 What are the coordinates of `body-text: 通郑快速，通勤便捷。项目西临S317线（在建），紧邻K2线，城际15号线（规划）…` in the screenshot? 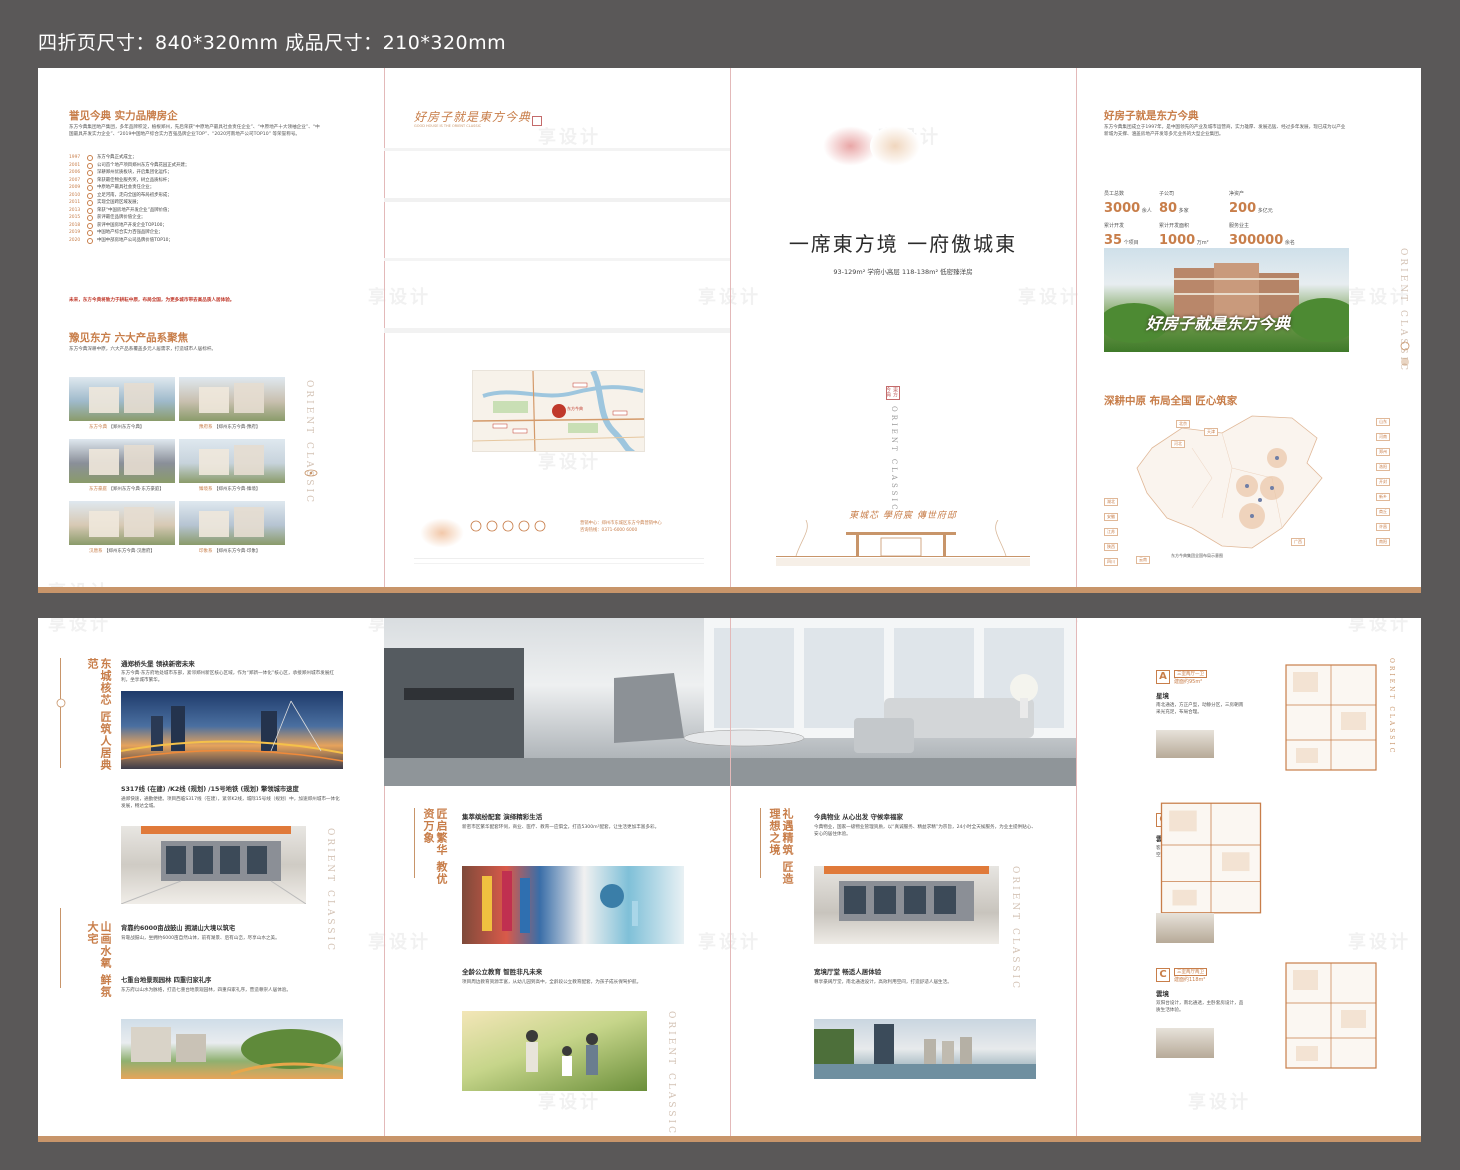 It's located at (230, 803).